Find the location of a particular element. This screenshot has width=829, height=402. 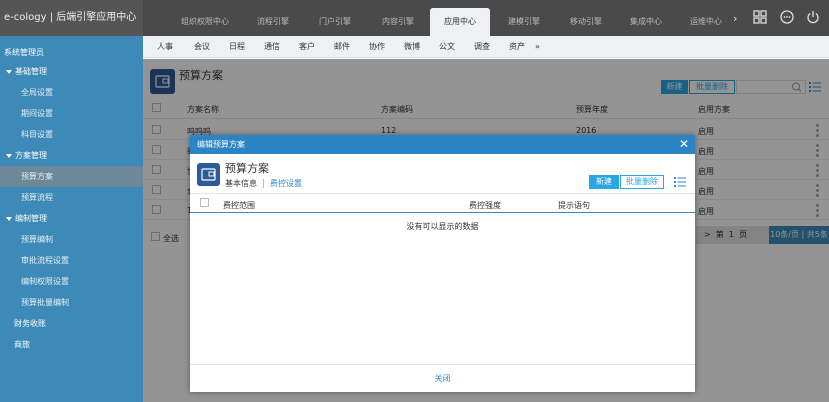

sidebar-group-scheme: 方案管理 is located at coordinates (71, 155).